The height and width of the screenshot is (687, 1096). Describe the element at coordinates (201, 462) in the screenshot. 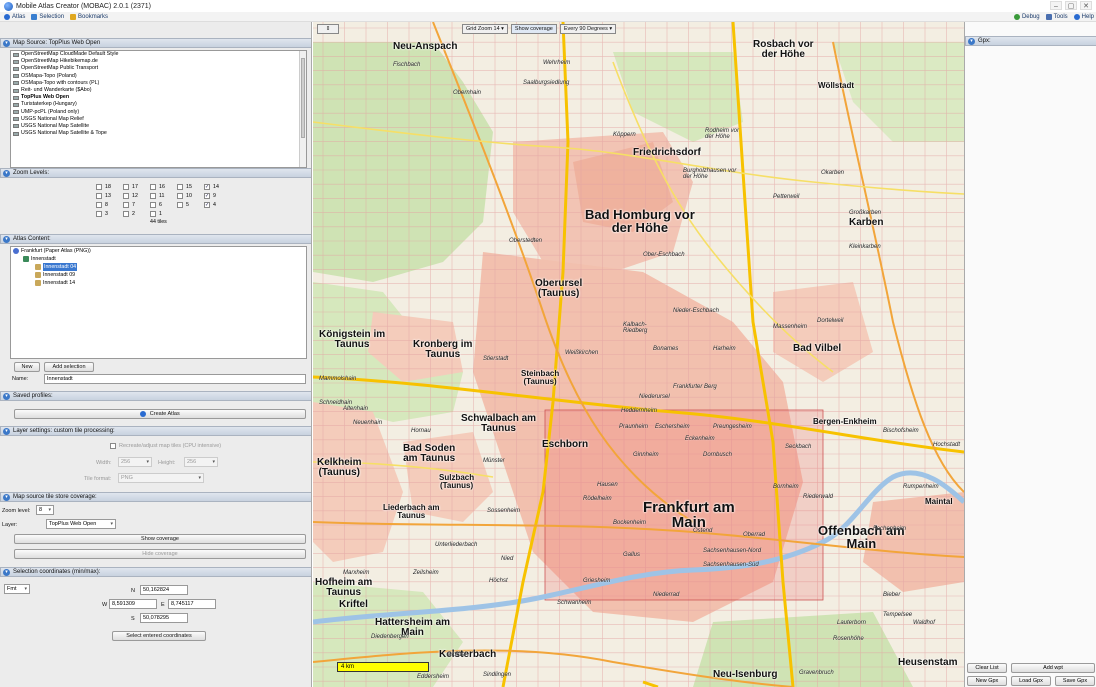

I see `tile-height-select: 256 ▾` at that location.